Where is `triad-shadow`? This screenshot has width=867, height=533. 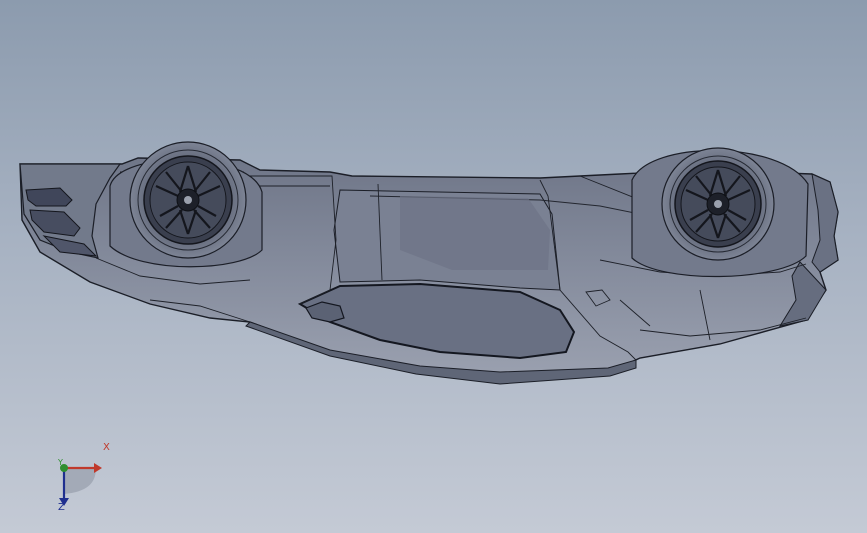
triad-shadow is located at coordinates (80, 481).